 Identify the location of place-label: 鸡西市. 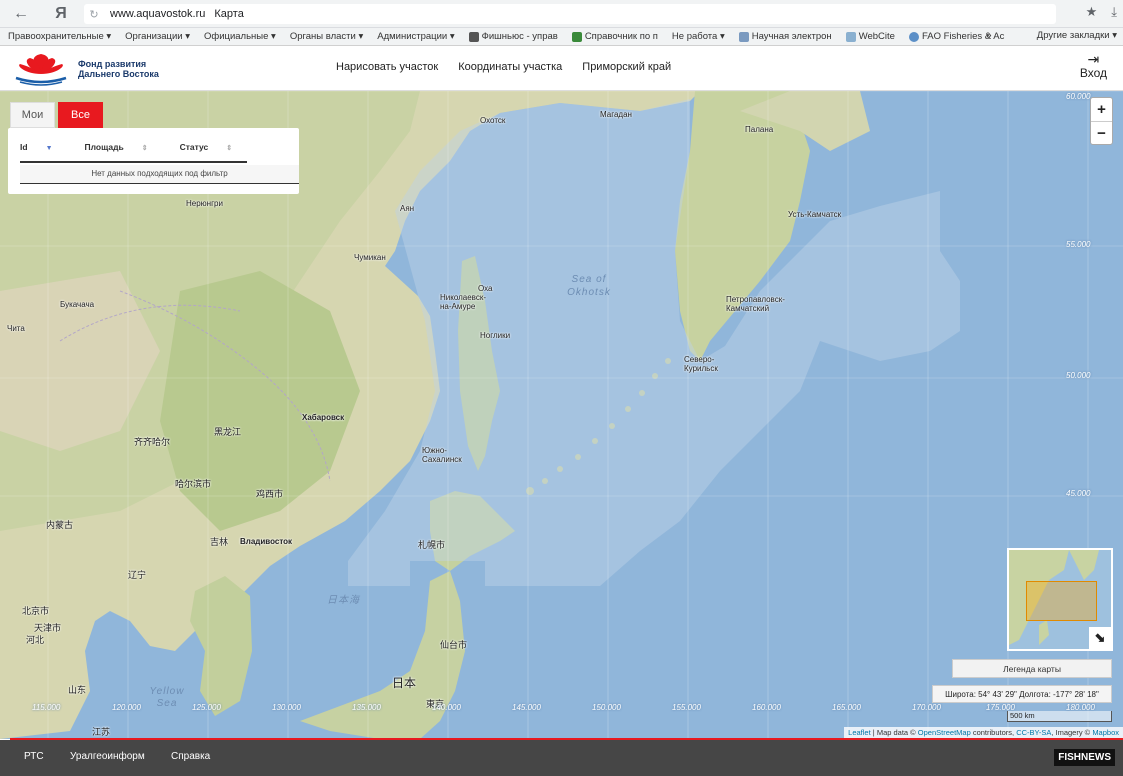
(270, 494).